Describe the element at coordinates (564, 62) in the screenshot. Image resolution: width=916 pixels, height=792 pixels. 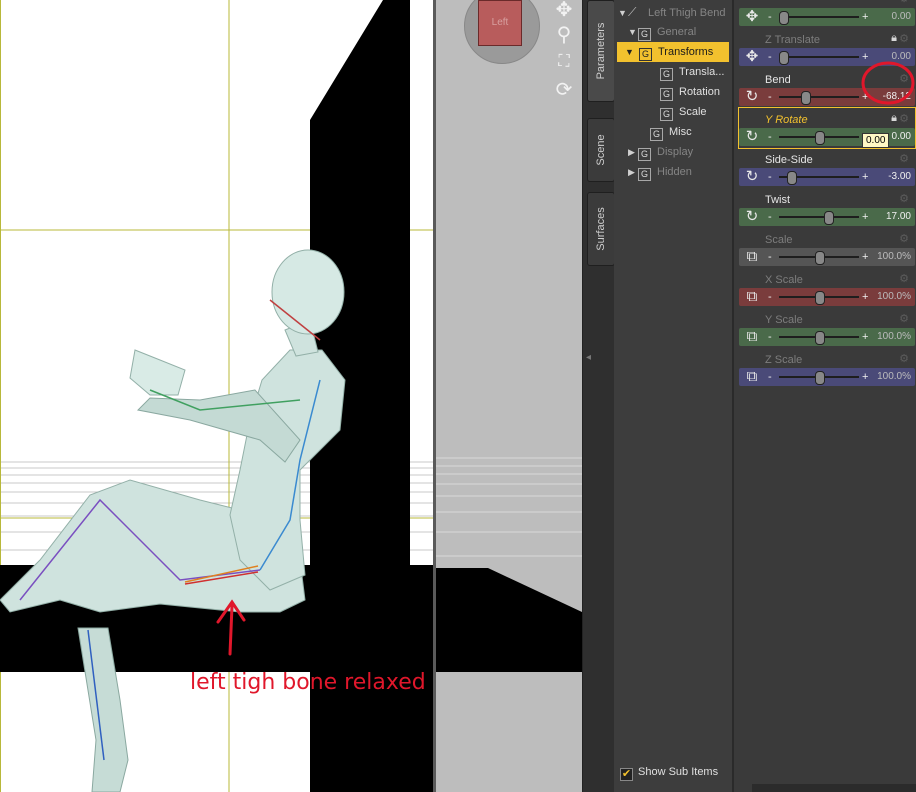
I see `frame-icon: ⛶` at that location.